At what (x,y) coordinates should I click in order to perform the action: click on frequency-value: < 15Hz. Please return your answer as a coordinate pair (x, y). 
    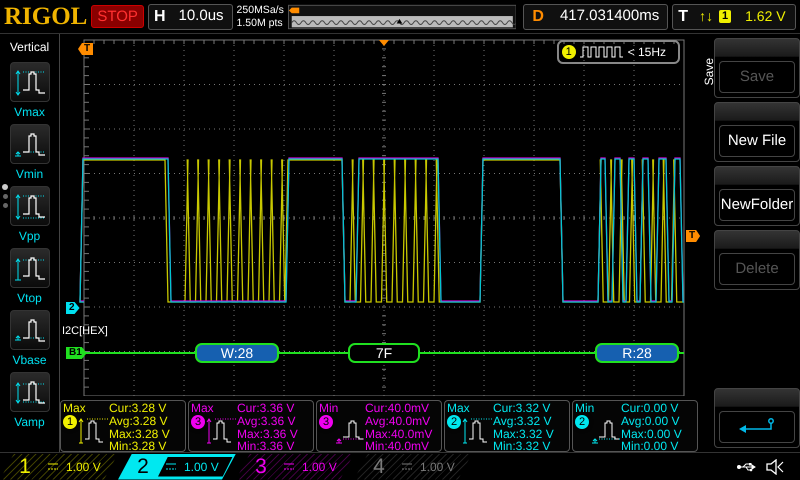
    Looking at the image, I should click on (647, 52).